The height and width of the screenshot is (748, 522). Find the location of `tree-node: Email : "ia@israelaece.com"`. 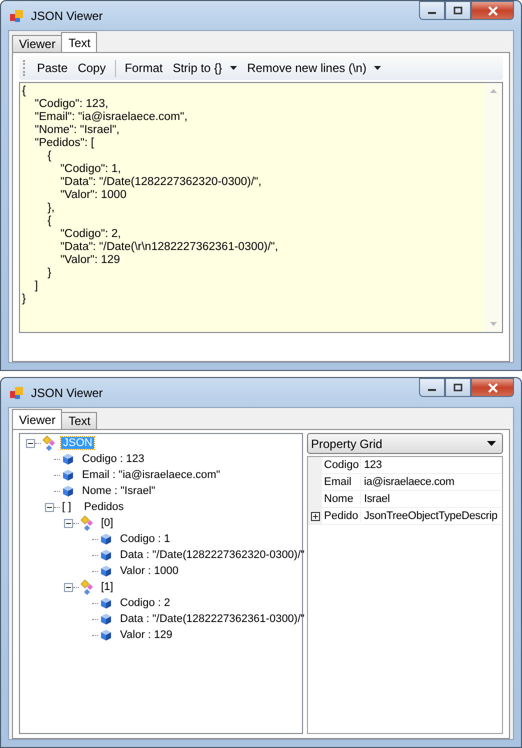

tree-node: Email : "ia@israelaece.com" is located at coordinates (151, 475).